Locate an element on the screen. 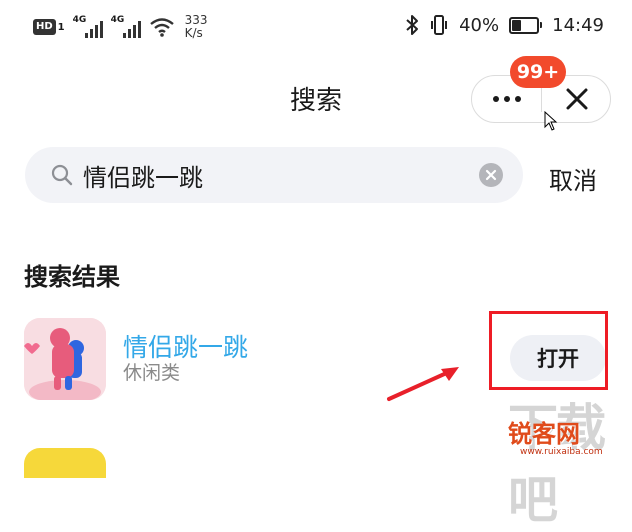 The image size is (632, 532). watermark-site-name: 锐客网 is located at coordinates (544, 434).